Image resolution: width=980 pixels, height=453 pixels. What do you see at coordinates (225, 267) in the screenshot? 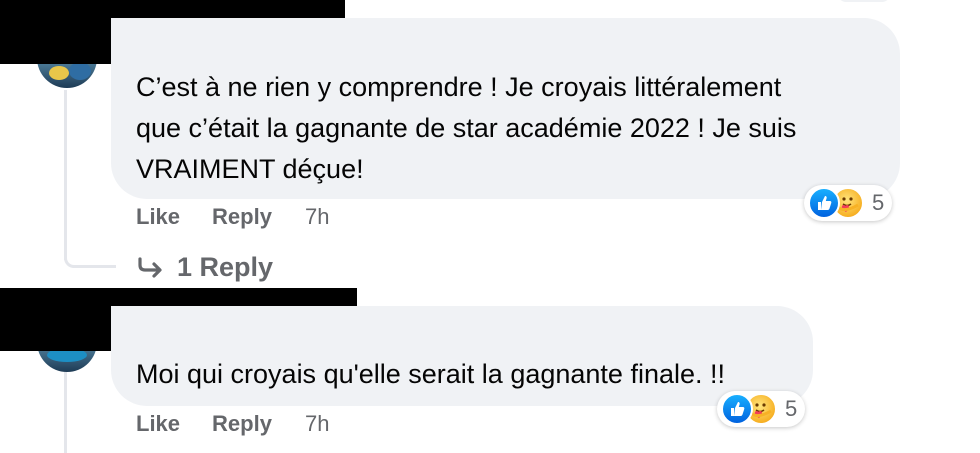
I see `view-replies-label: 1 Reply` at bounding box center [225, 267].